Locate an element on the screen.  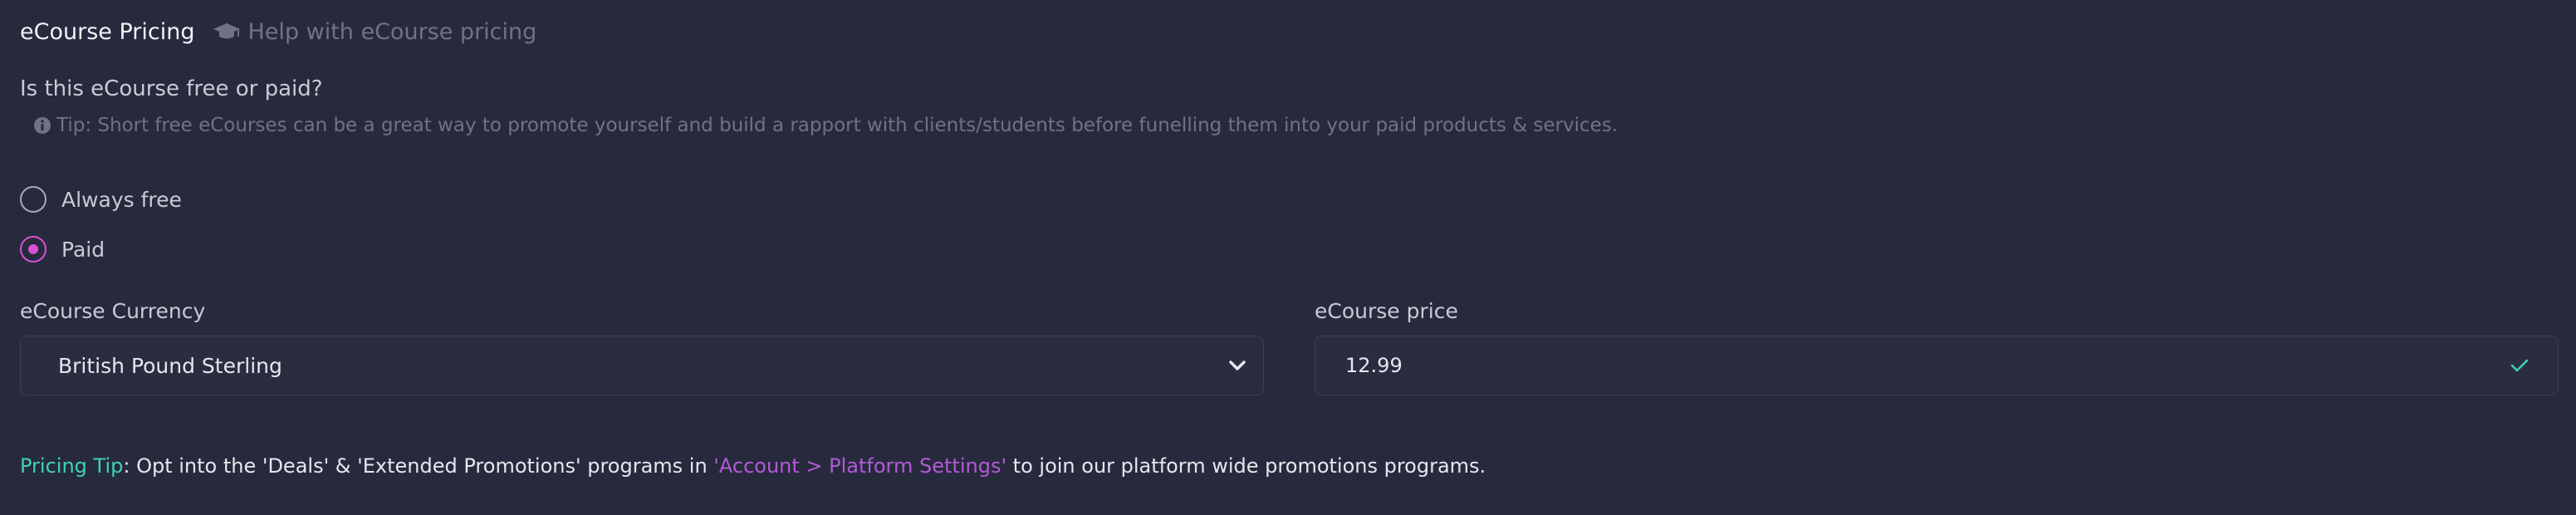
pricing-tip-label: Pricing Tip is located at coordinates (72, 466).